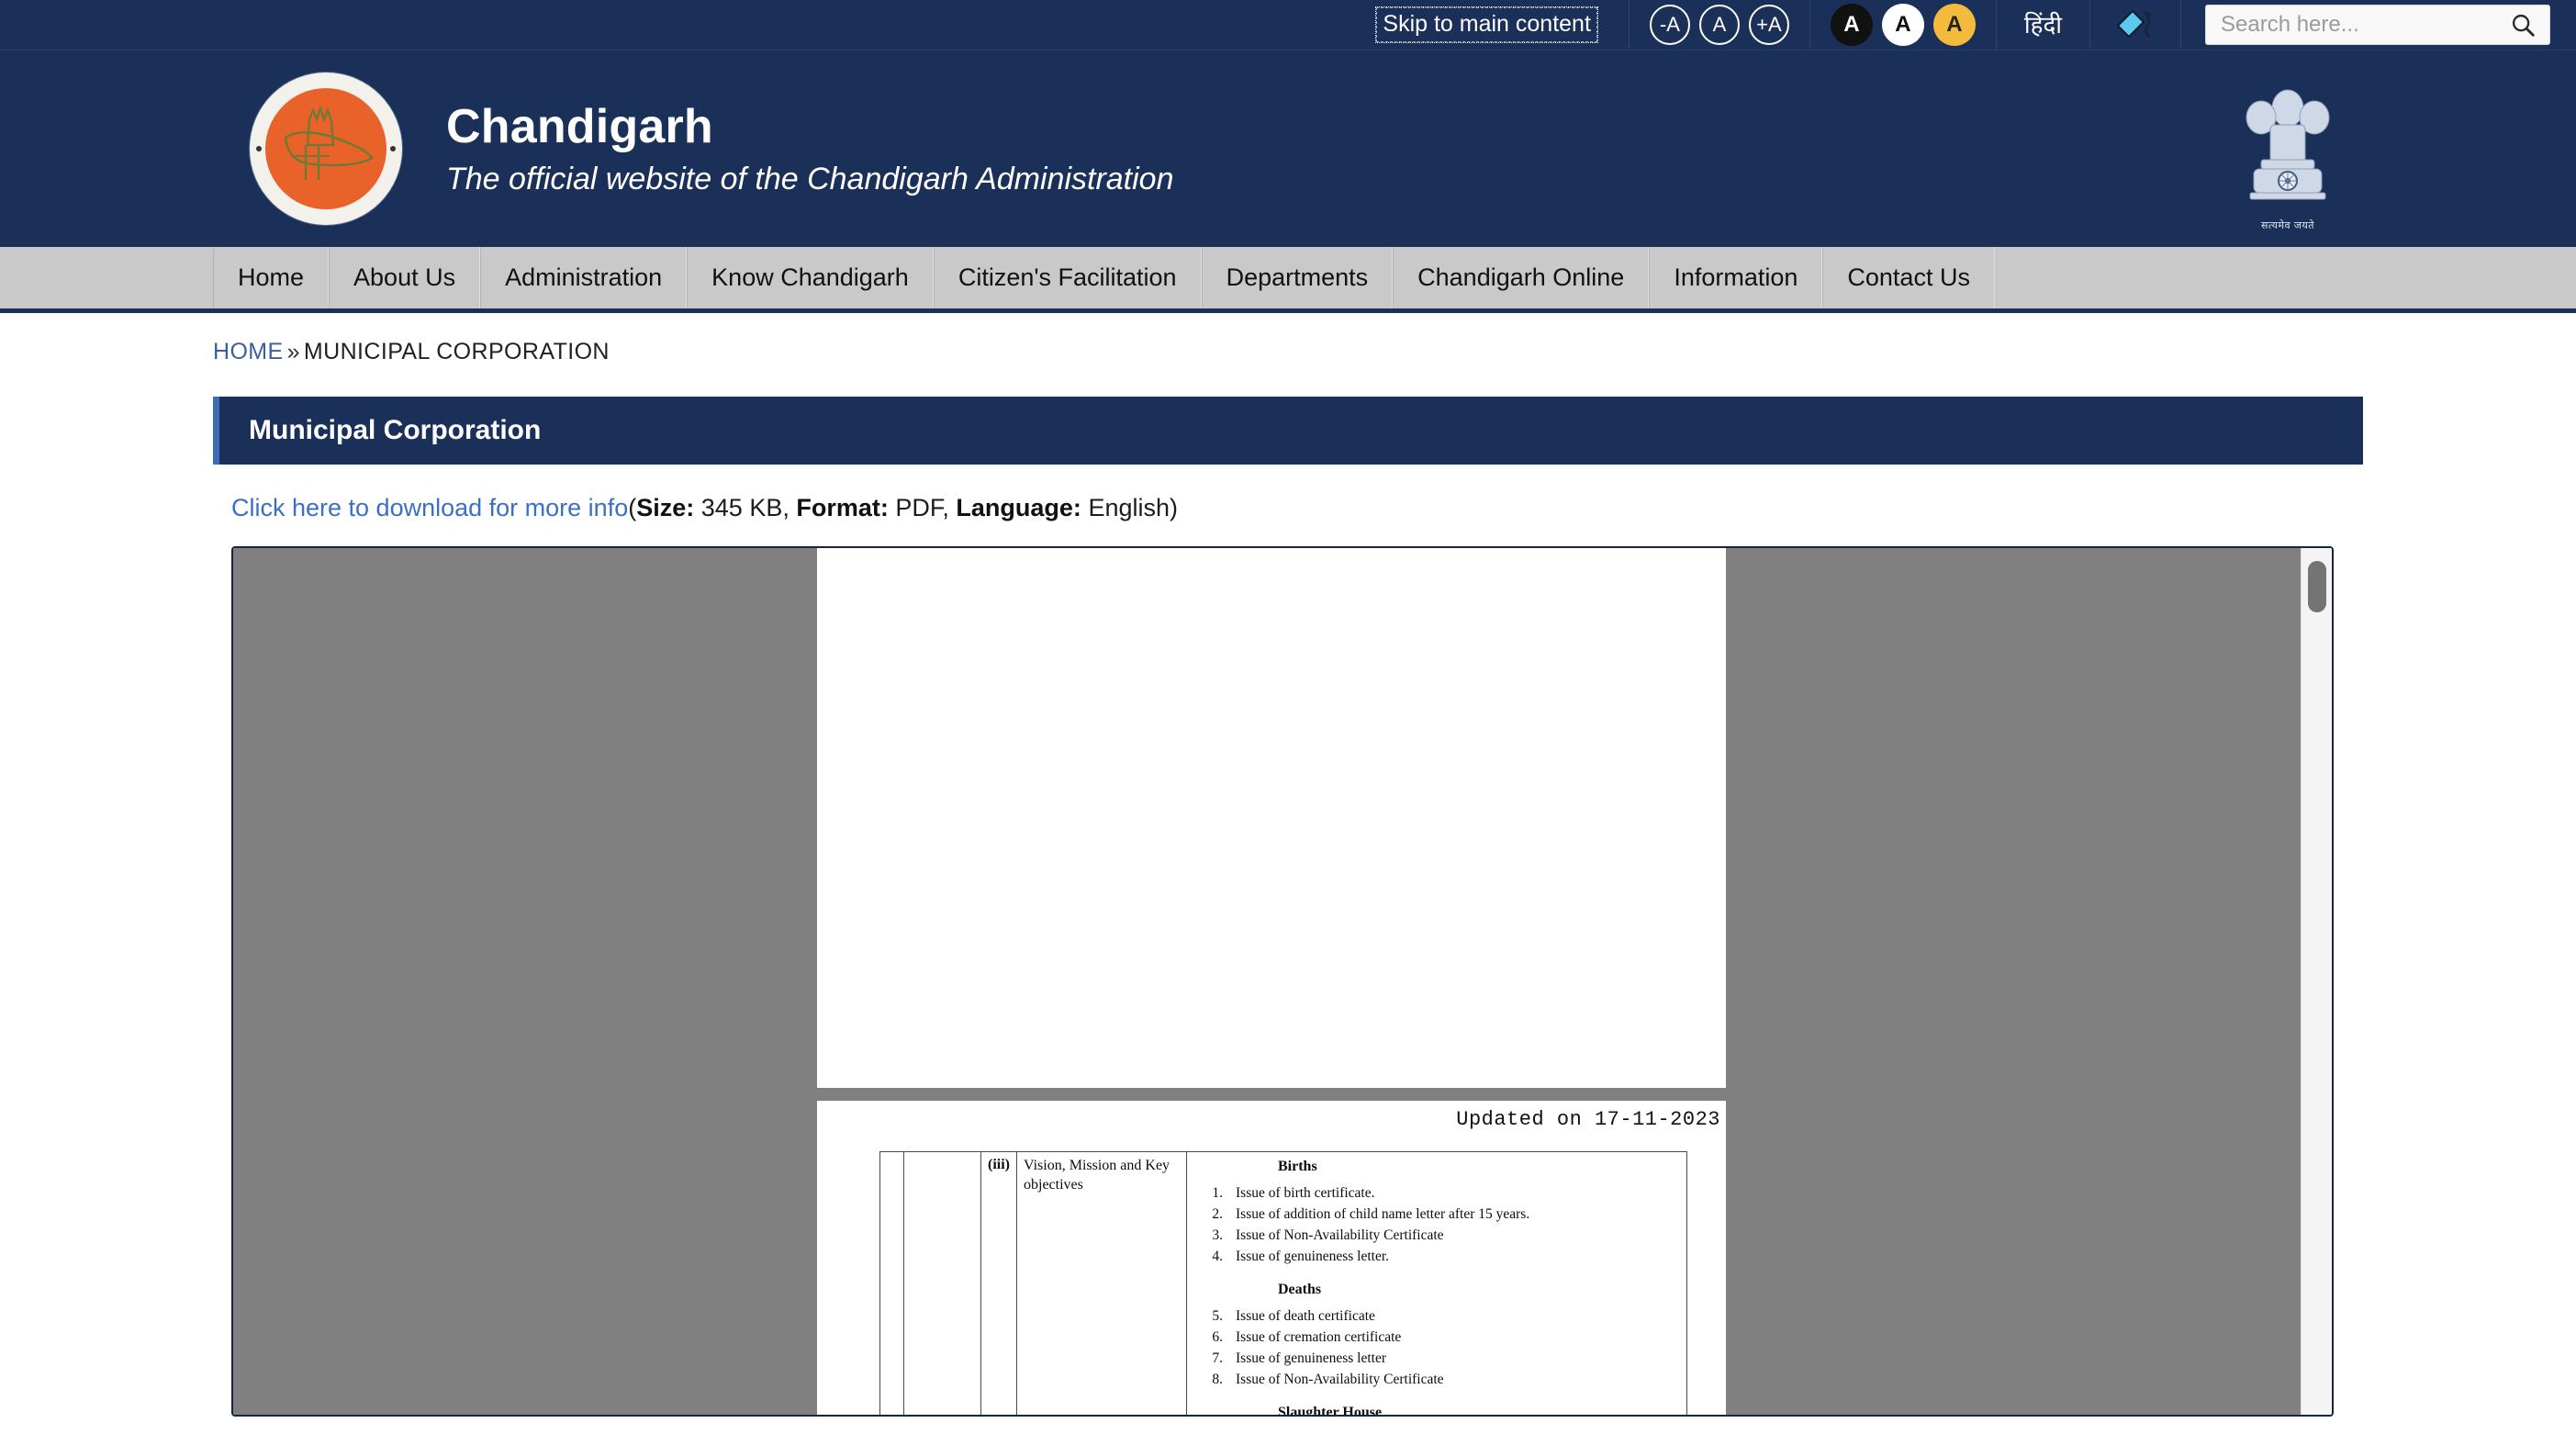 This screenshot has width=2576, height=1434. I want to click on item-number: 1., so click(1217, 1193).